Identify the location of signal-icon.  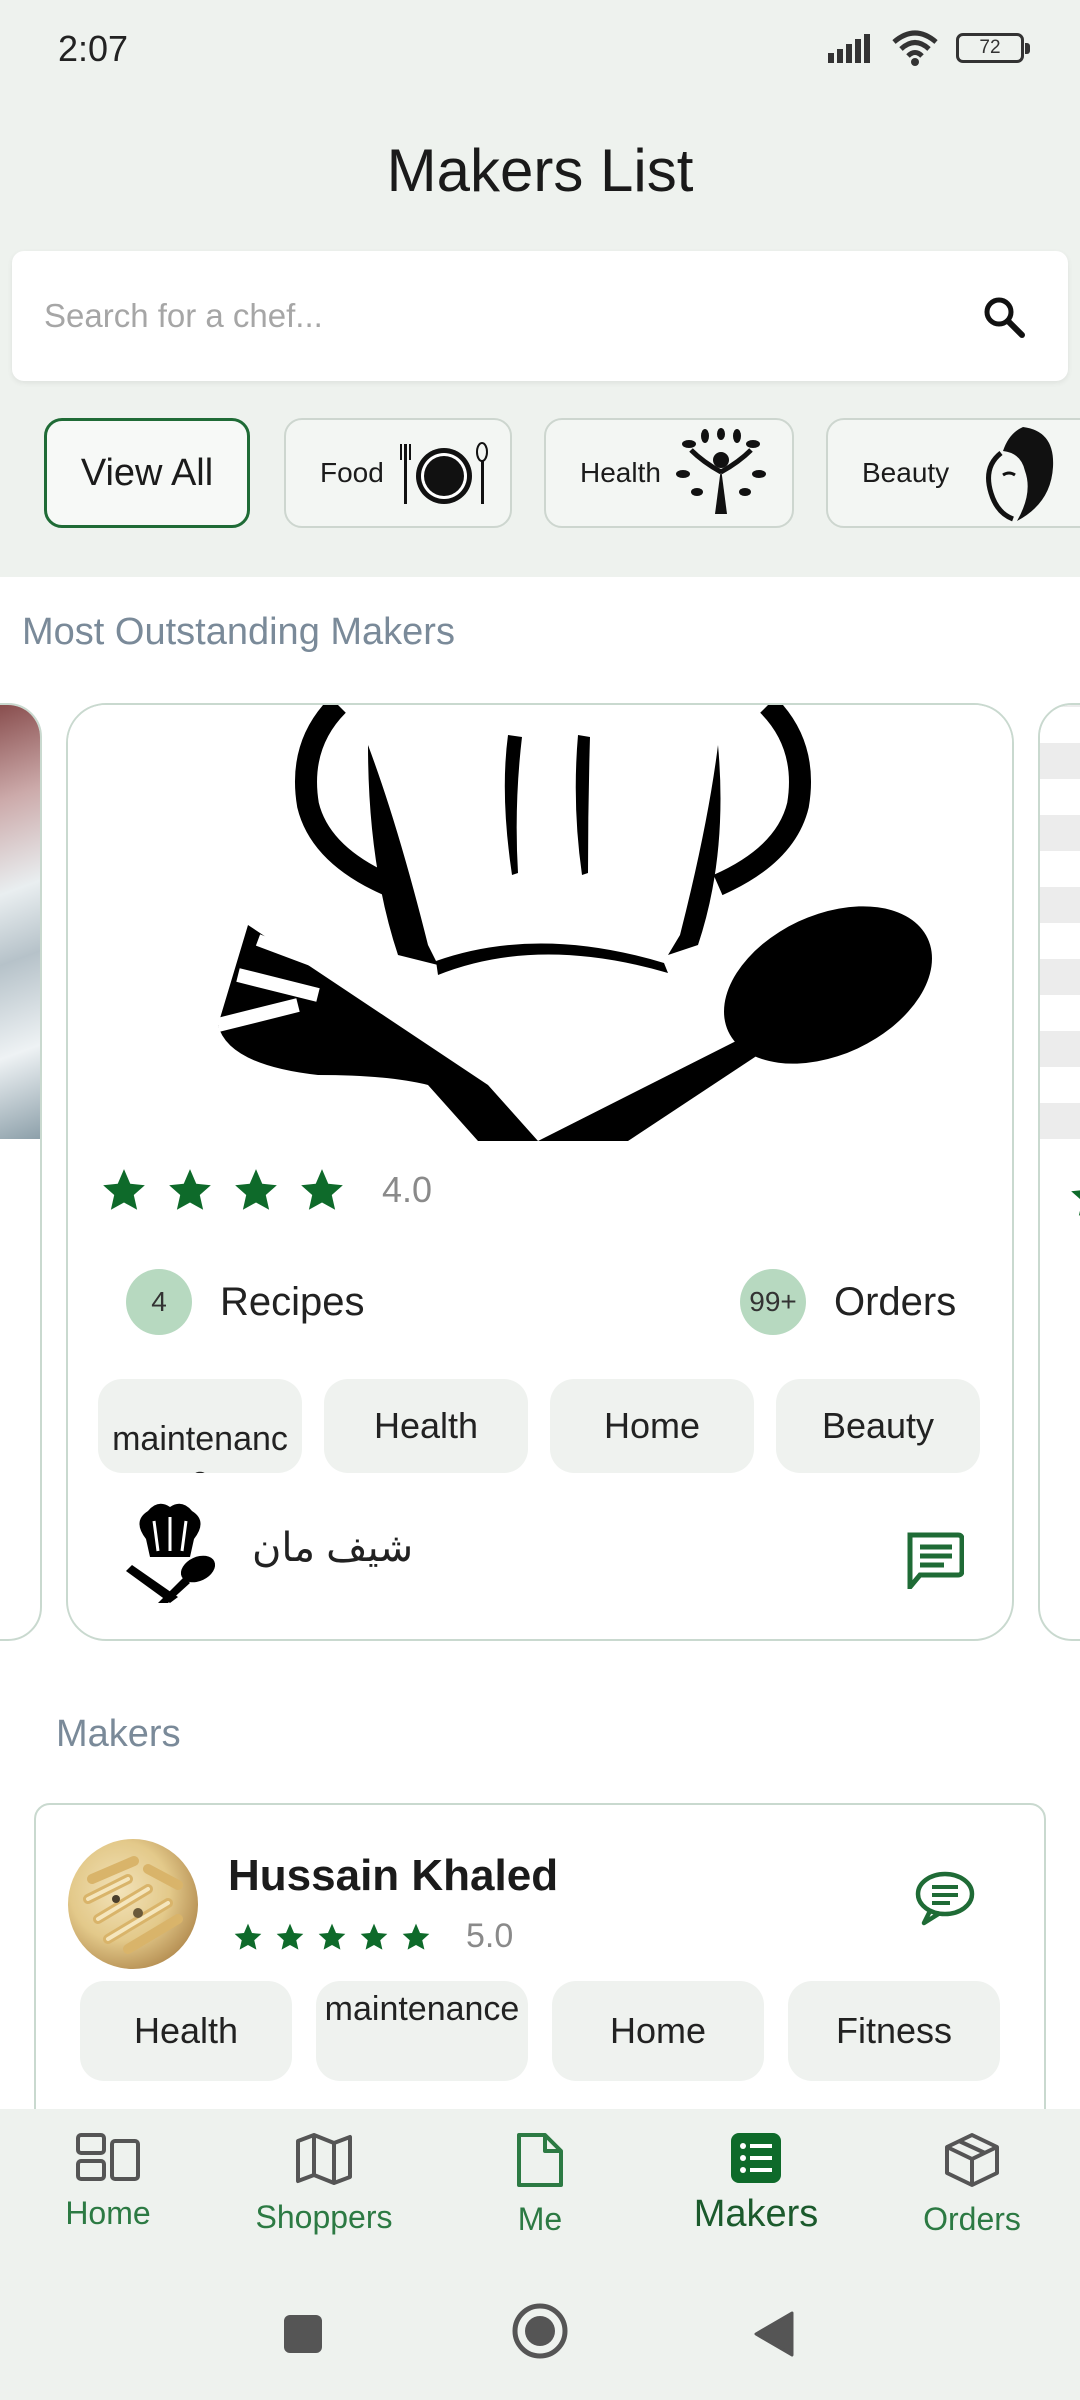
(849, 48).